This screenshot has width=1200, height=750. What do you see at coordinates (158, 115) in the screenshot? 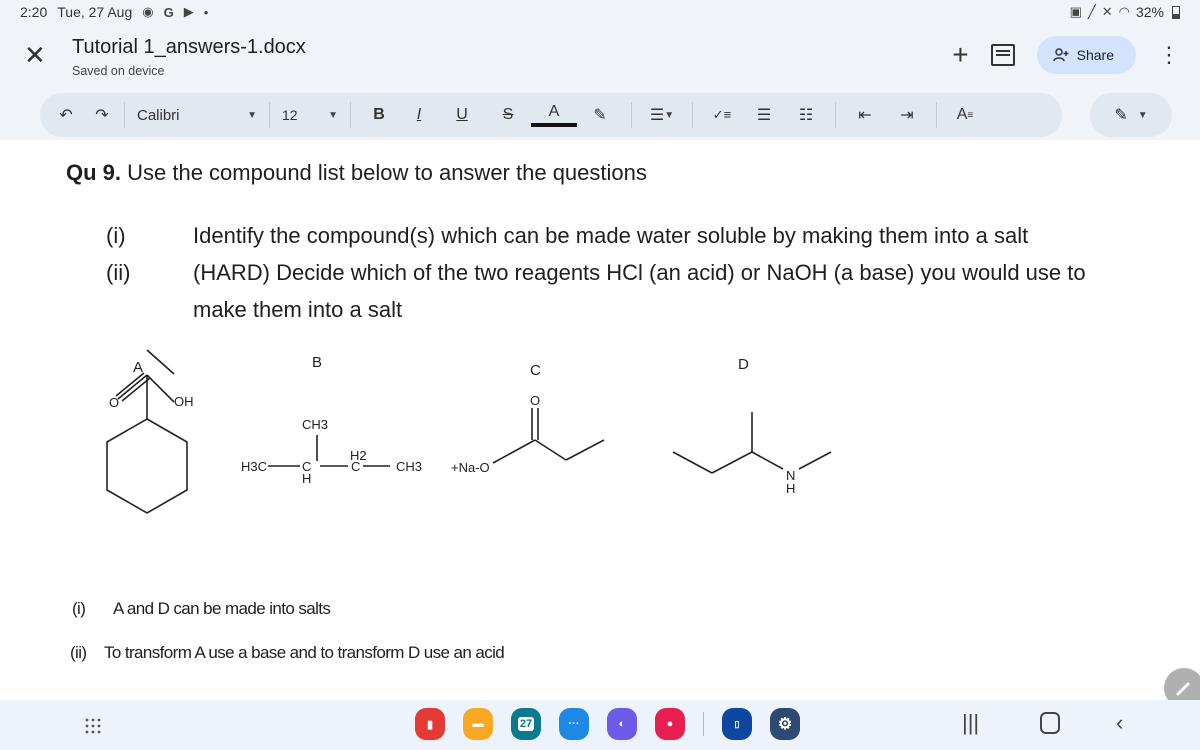
I see `font-name: Calibri` at bounding box center [158, 115].